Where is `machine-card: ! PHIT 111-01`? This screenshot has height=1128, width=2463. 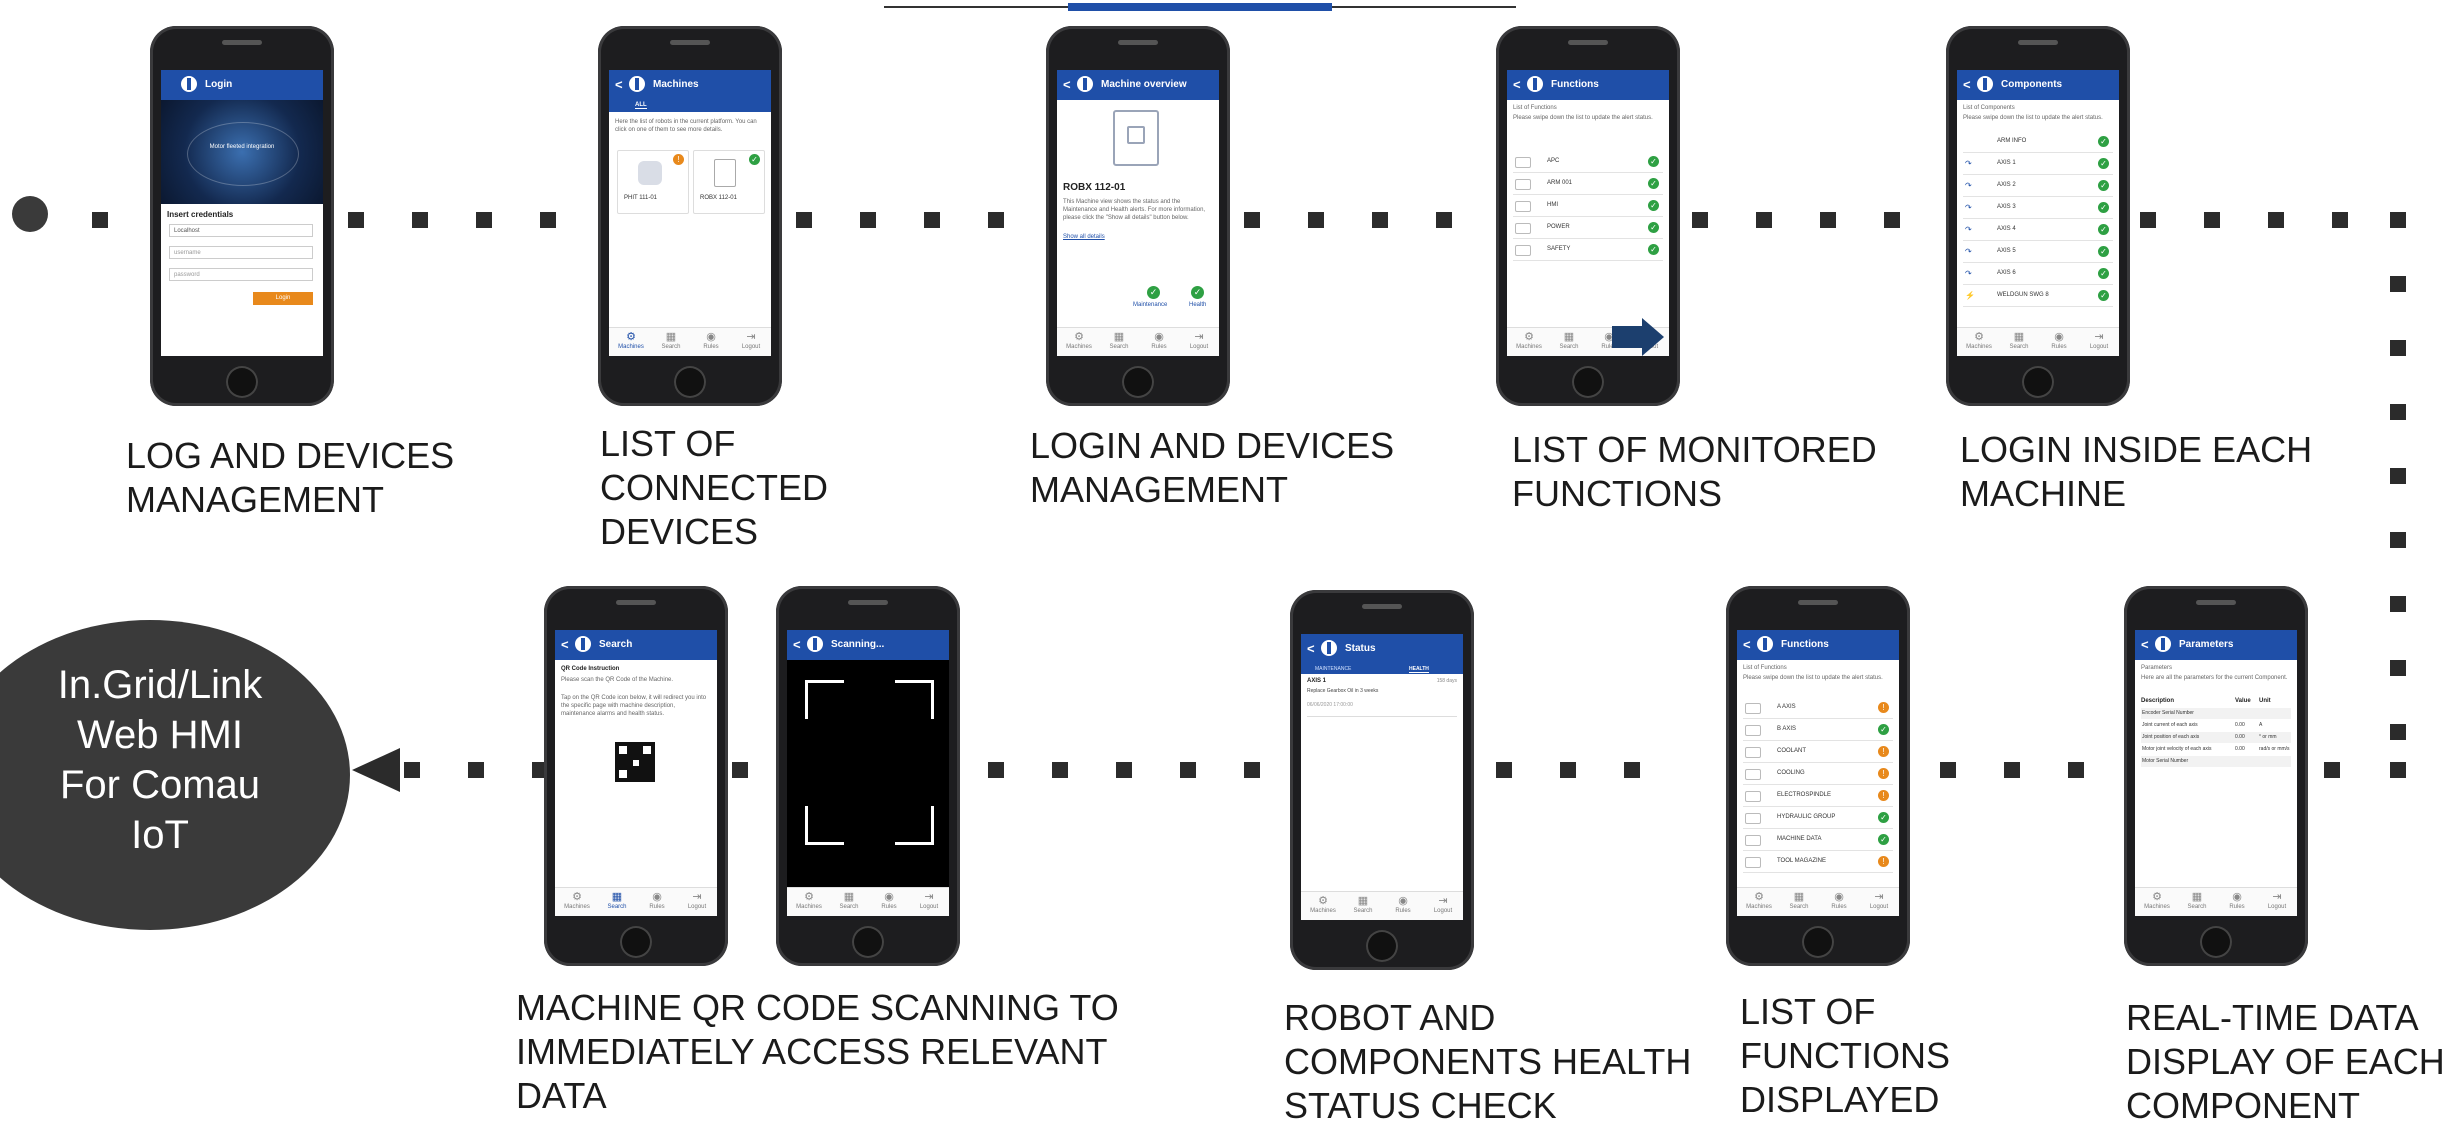 machine-card: ! PHIT 111-01 is located at coordinates (653, 182).